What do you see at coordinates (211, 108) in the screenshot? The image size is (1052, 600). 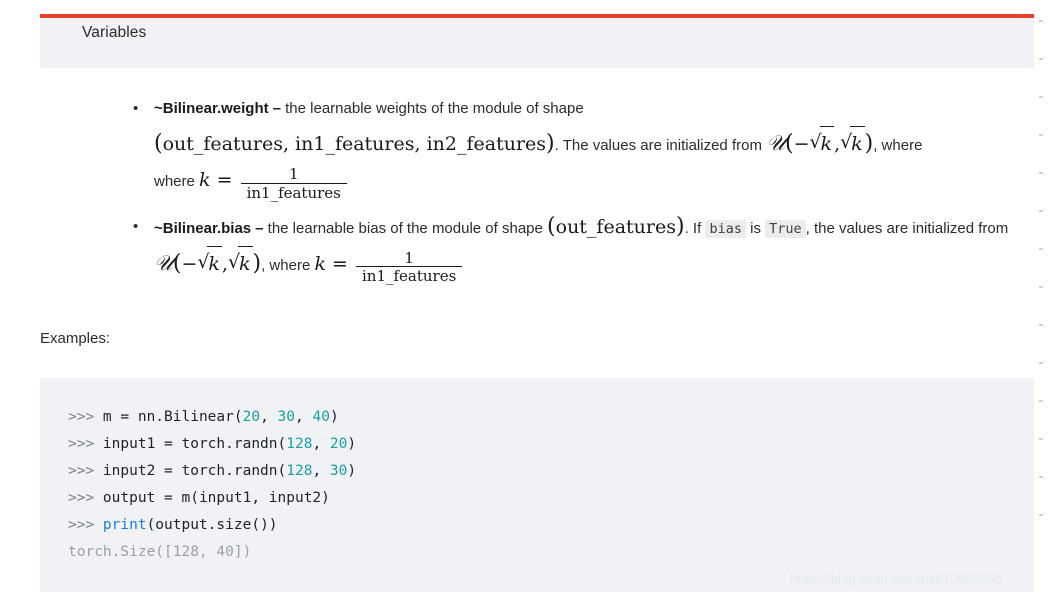 I see `variable-name-weight: ~Bilinear.weight` at bounding box center [211, 108].